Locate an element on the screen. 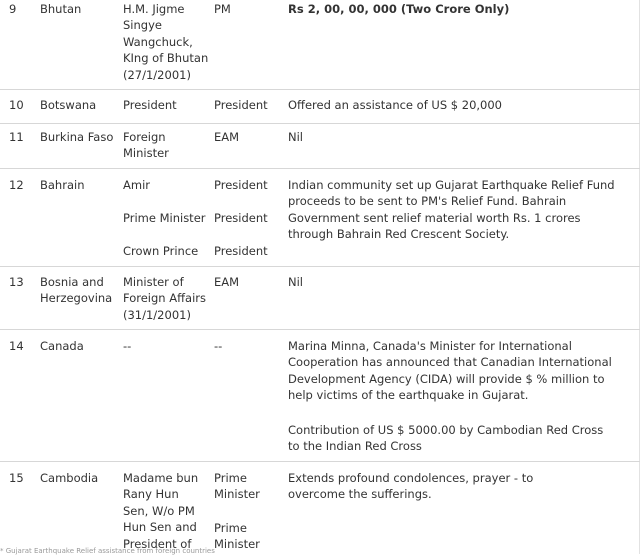  dignitary-cell: Minister of Foreign Affairs (31/1/2001) is located at coordinates (164, 298).